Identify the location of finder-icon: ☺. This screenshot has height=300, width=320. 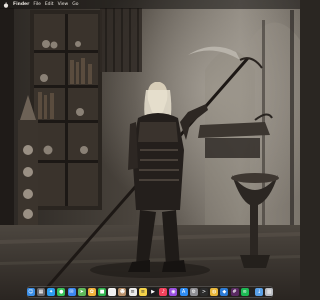
(30, 292).